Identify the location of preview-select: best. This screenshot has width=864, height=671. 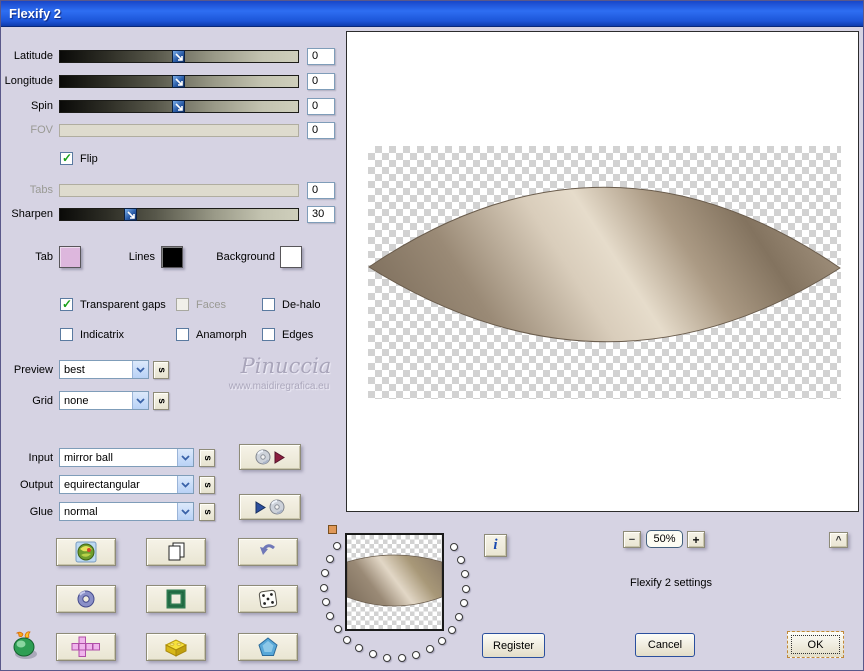
(104, 369).